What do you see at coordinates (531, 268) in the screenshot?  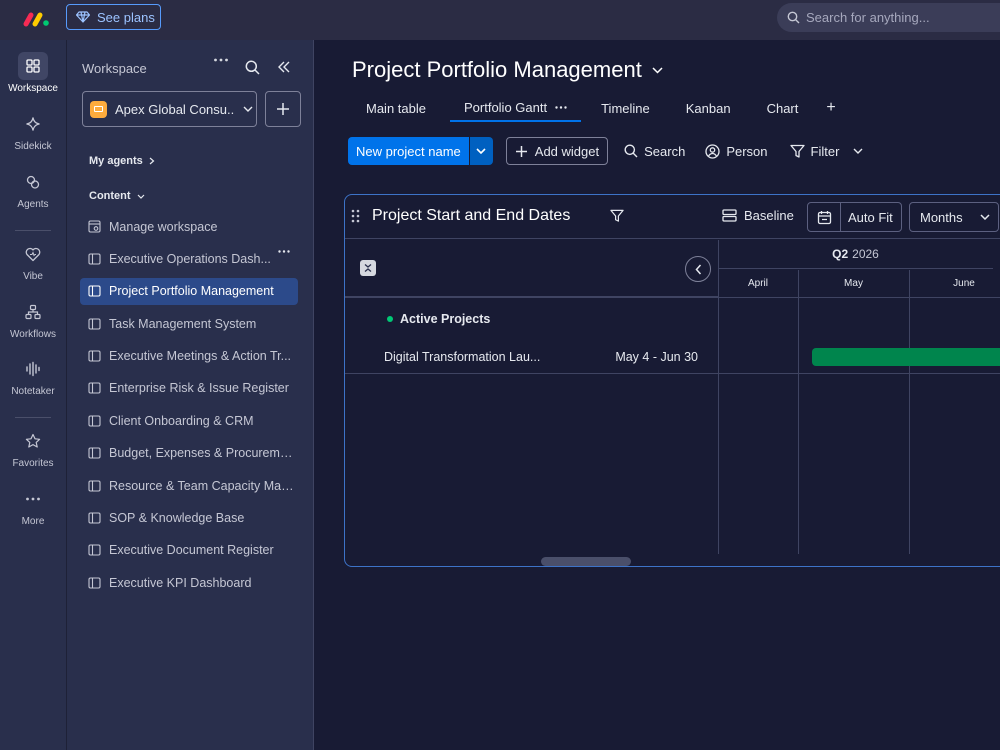 I see `item-column-header` at bounding box center [531, 268].